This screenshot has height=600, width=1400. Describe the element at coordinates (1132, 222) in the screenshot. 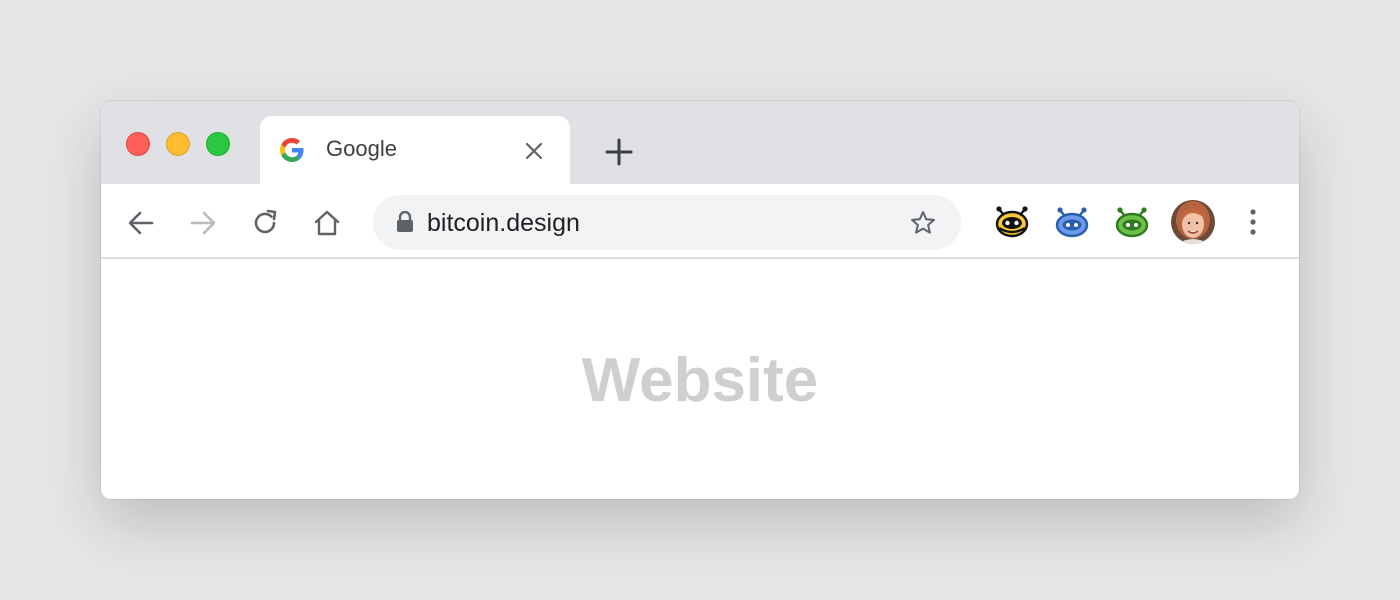

I see `green-robot-extension-icon` at that location.